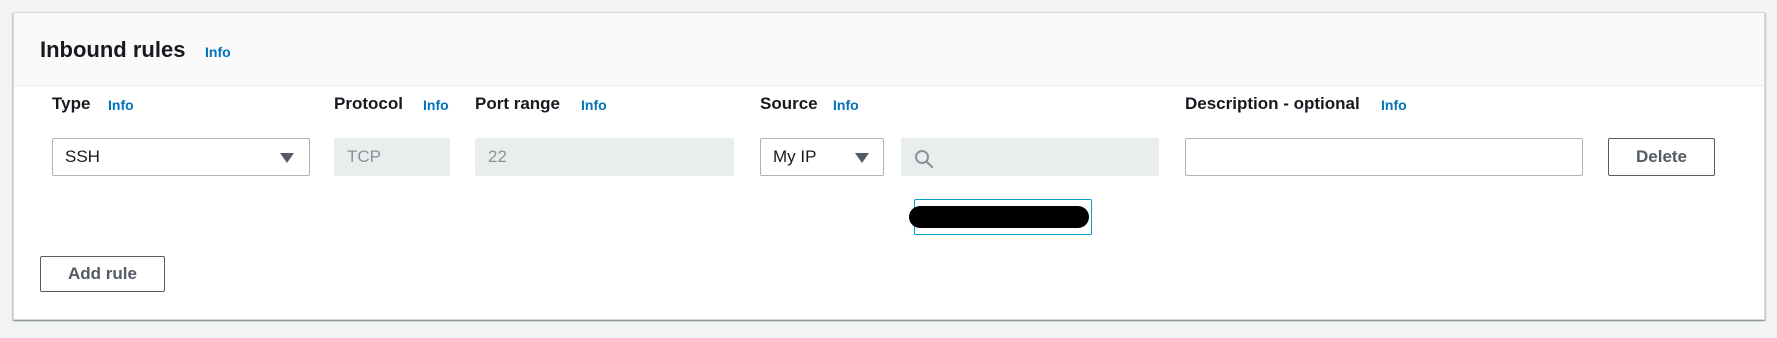  What do you see at coordinates (1661, 157) in the screenshot?
I see `delete-rule-button: Delete` at bounding box center [1661, 157].